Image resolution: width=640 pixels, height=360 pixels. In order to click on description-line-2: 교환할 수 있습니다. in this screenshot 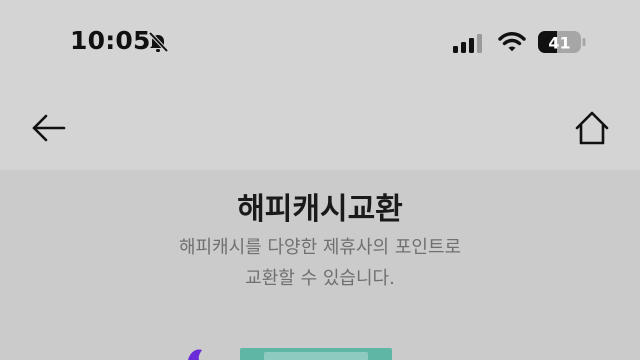, I will do `click(320, 278)`.